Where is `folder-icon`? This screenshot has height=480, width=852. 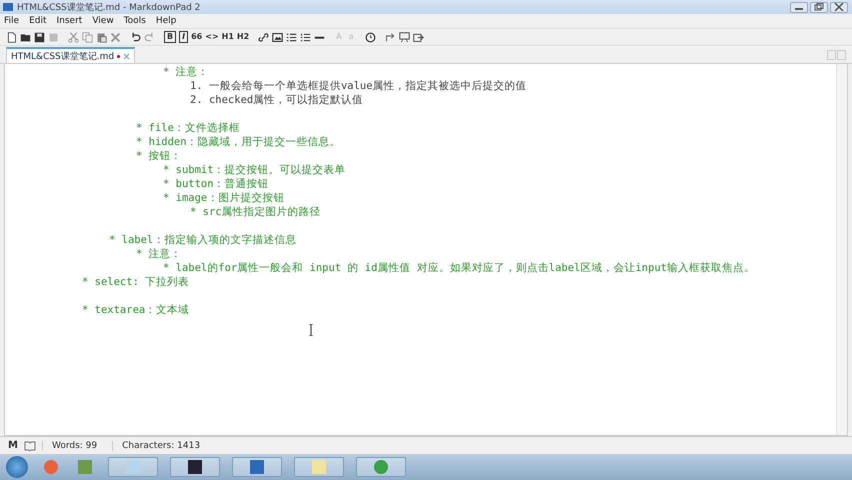
folder-icon is located at coordinates (25, 37).